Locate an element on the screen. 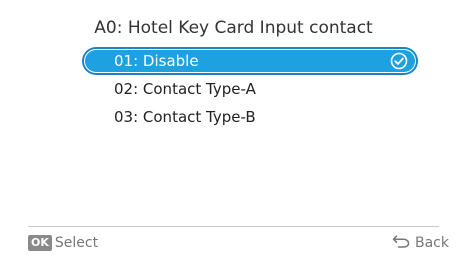  option-label: 01: Disable is located at coordinates (156, 61).